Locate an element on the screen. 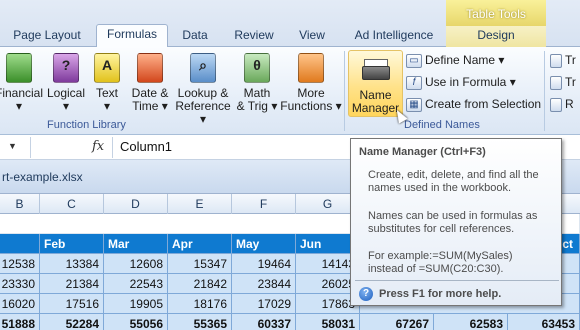 This screenshot has height=330, width=580. tooltip-title: Name Manager (Ctrl+F3) is located at coordinates (422, 152).